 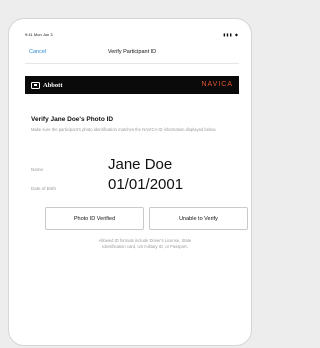 What do you see at coordinates (37, 169) in the screenshot?
I see `name-label: Name` at bounding box center [37, 169].